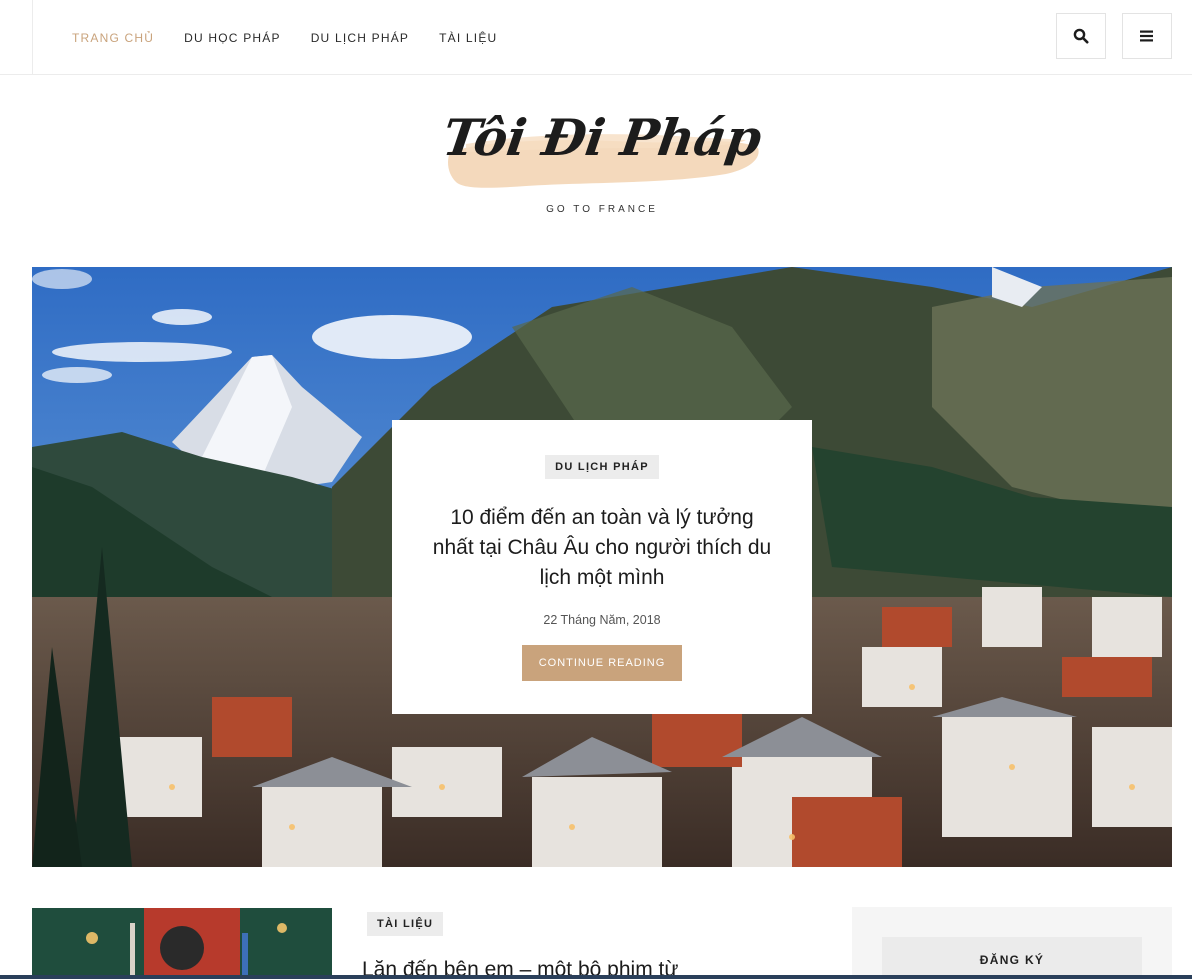  I want to click on search-button, so click(1081, 36).